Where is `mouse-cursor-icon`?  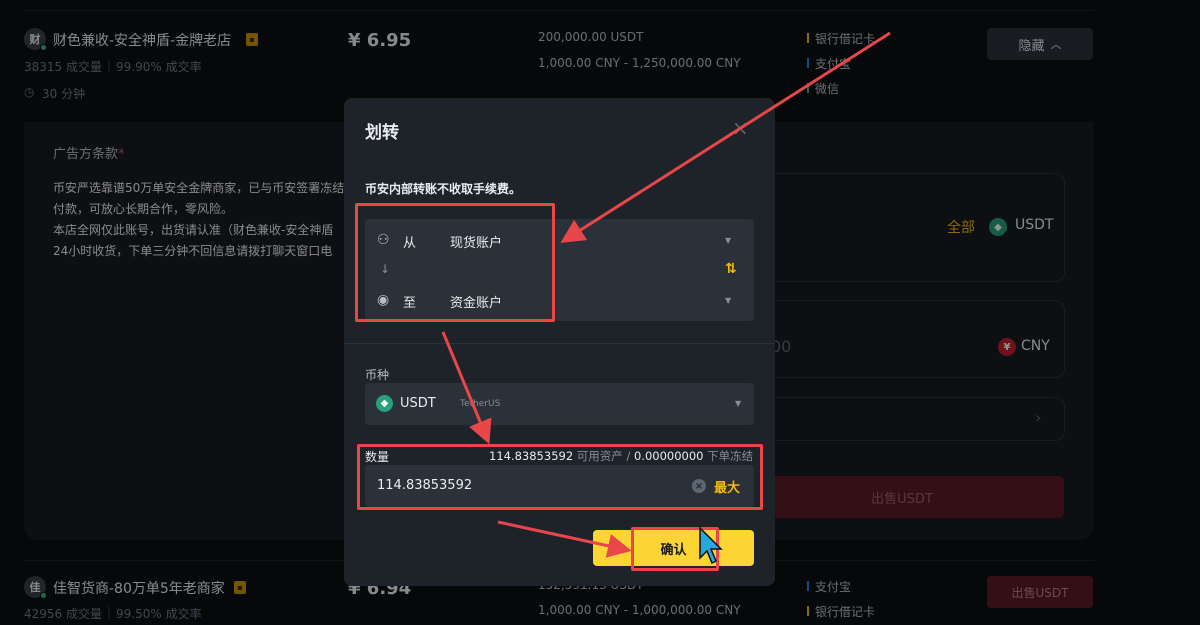
mouse-cursor-icon is located at coordinates (711, 545).